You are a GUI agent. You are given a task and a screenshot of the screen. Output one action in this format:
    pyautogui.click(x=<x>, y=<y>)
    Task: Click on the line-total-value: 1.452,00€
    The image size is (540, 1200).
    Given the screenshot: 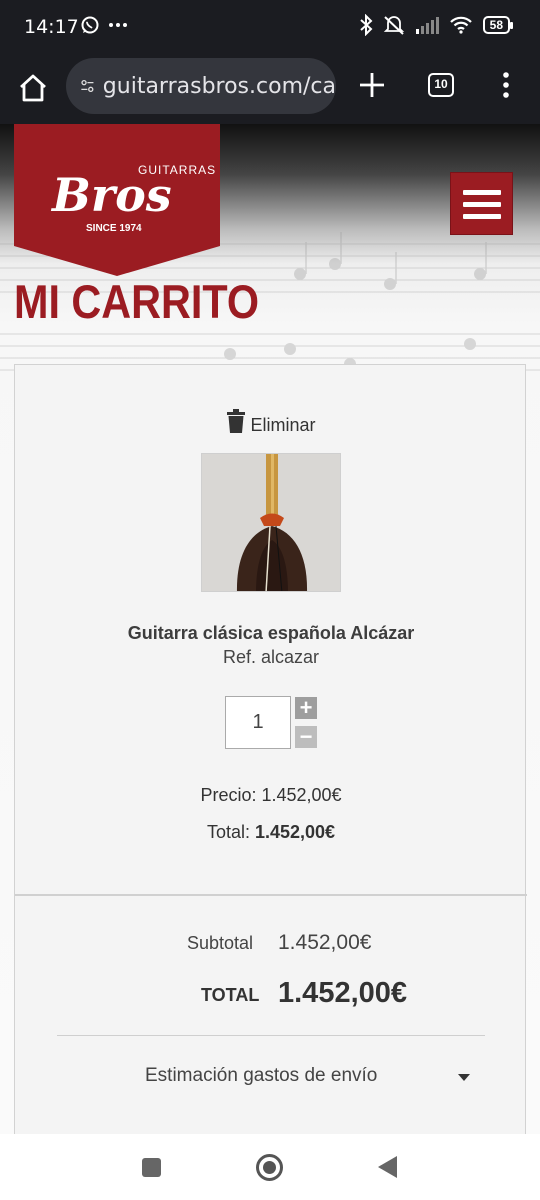 What is the action you would take?
    pyautogui.click(x=295, y=832)
    